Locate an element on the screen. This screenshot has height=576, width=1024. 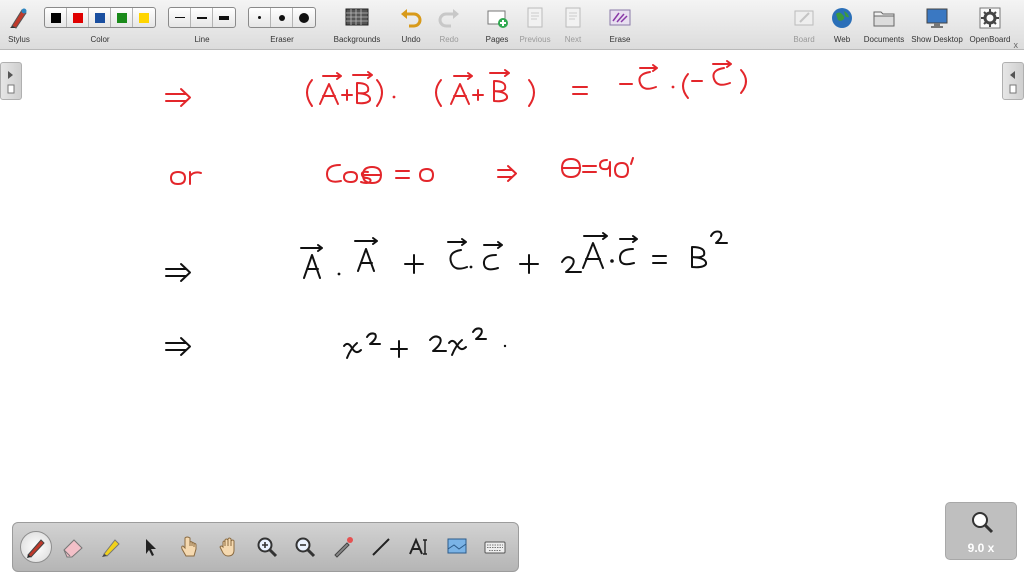
text-icon is located at coordinates (418, 546).